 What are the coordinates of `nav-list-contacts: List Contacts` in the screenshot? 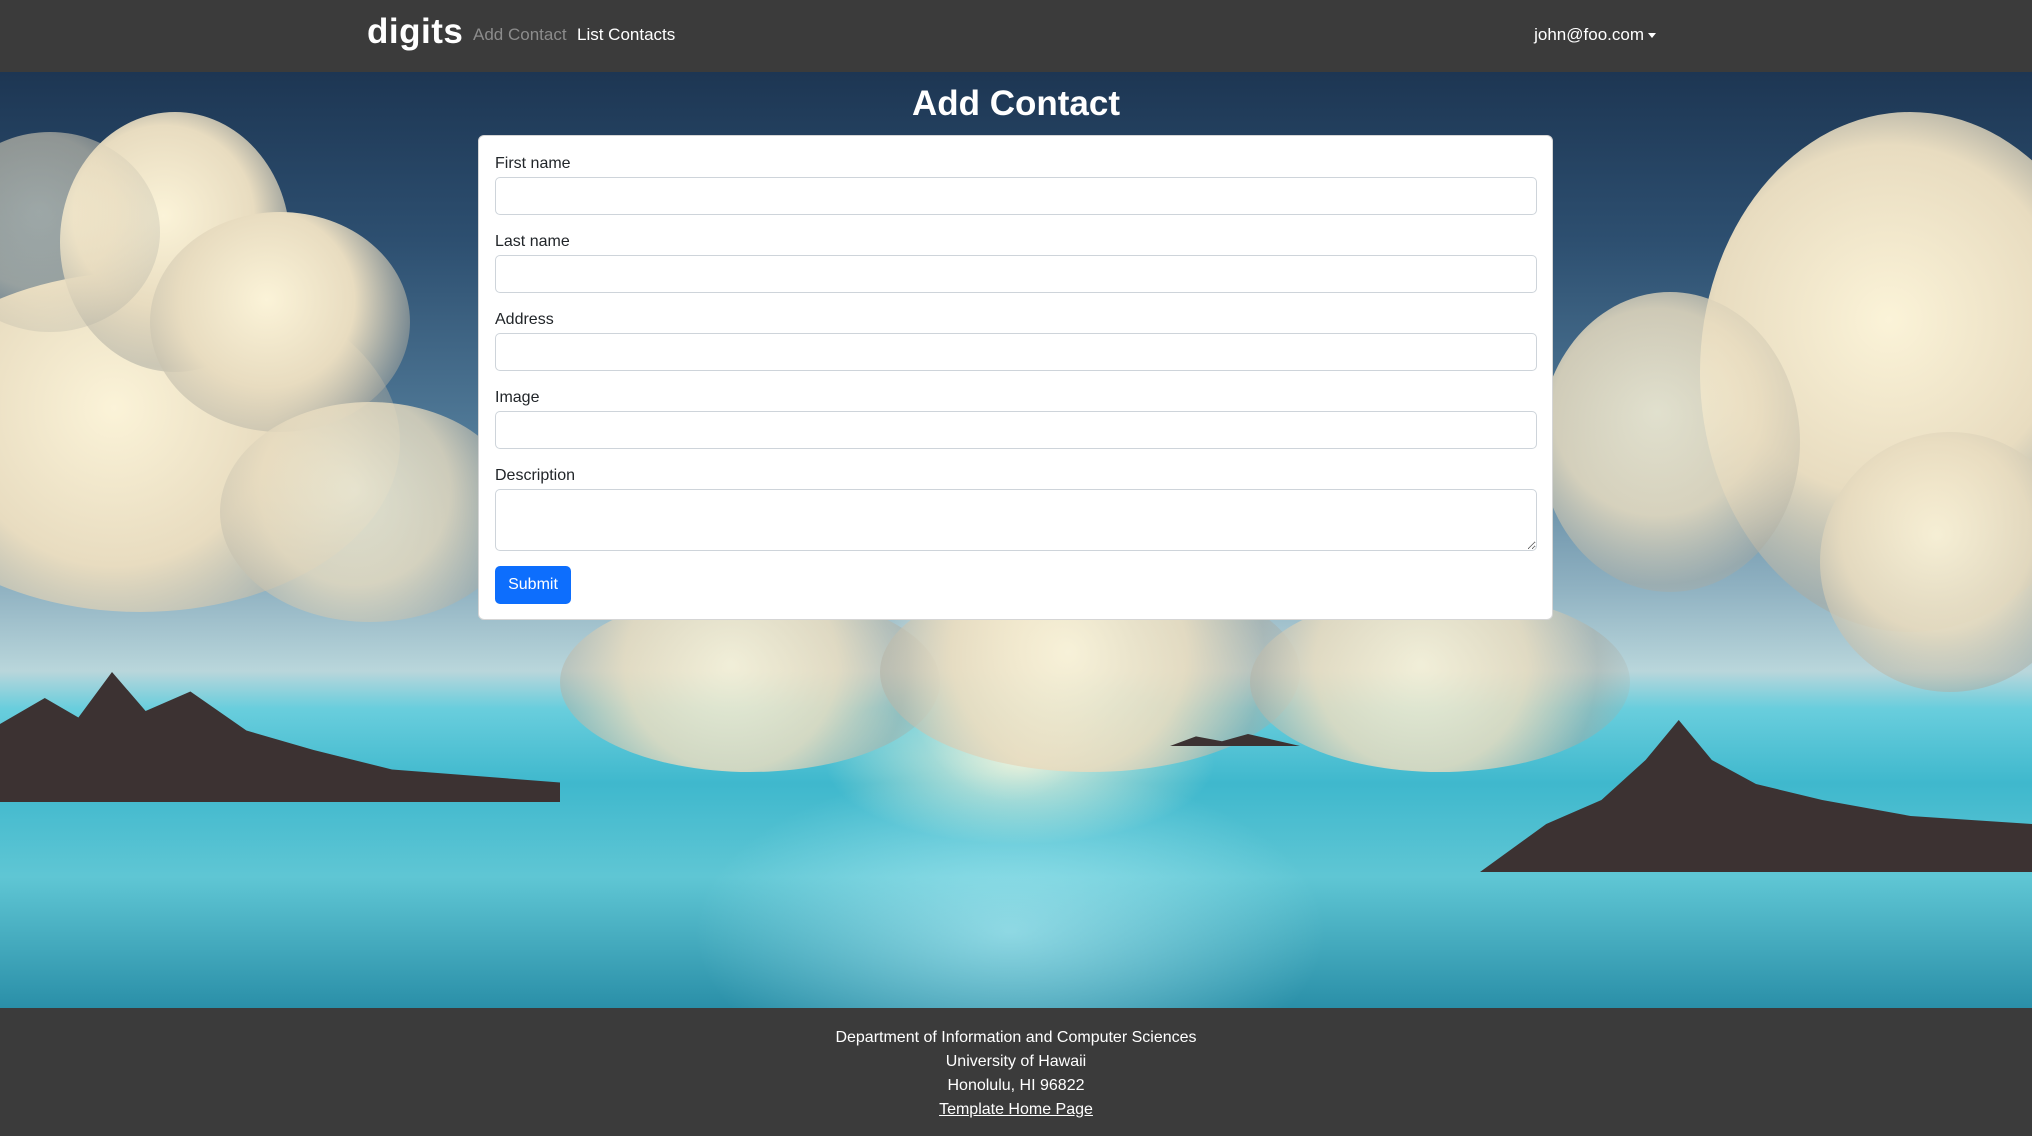 It's located at (626, 35).